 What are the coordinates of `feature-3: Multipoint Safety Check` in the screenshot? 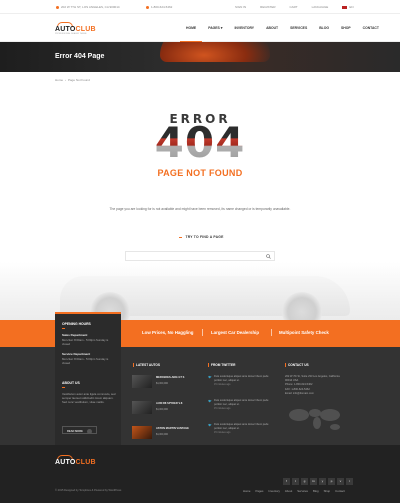 It's located at (304, 332).